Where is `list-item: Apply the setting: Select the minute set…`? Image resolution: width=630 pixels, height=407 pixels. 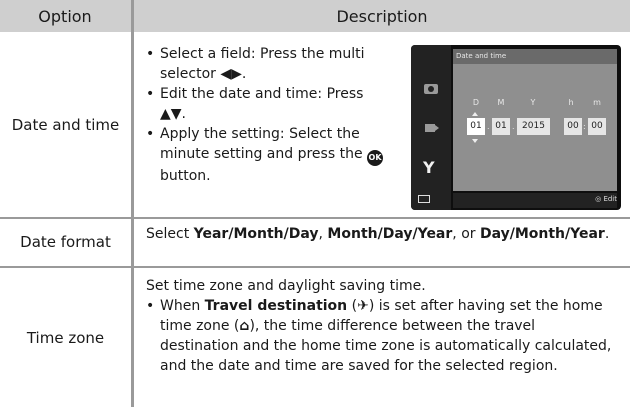 list-item: Apply the setting: Select the minute set… is located at coordinates (266, 155).